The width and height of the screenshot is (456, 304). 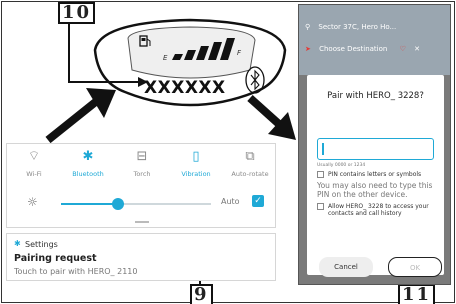 What do you see at coordinates (250, 174) in the screenshot?
I see `auto-rotate-label: Auto-rotate` at bounding box center [250, 174].